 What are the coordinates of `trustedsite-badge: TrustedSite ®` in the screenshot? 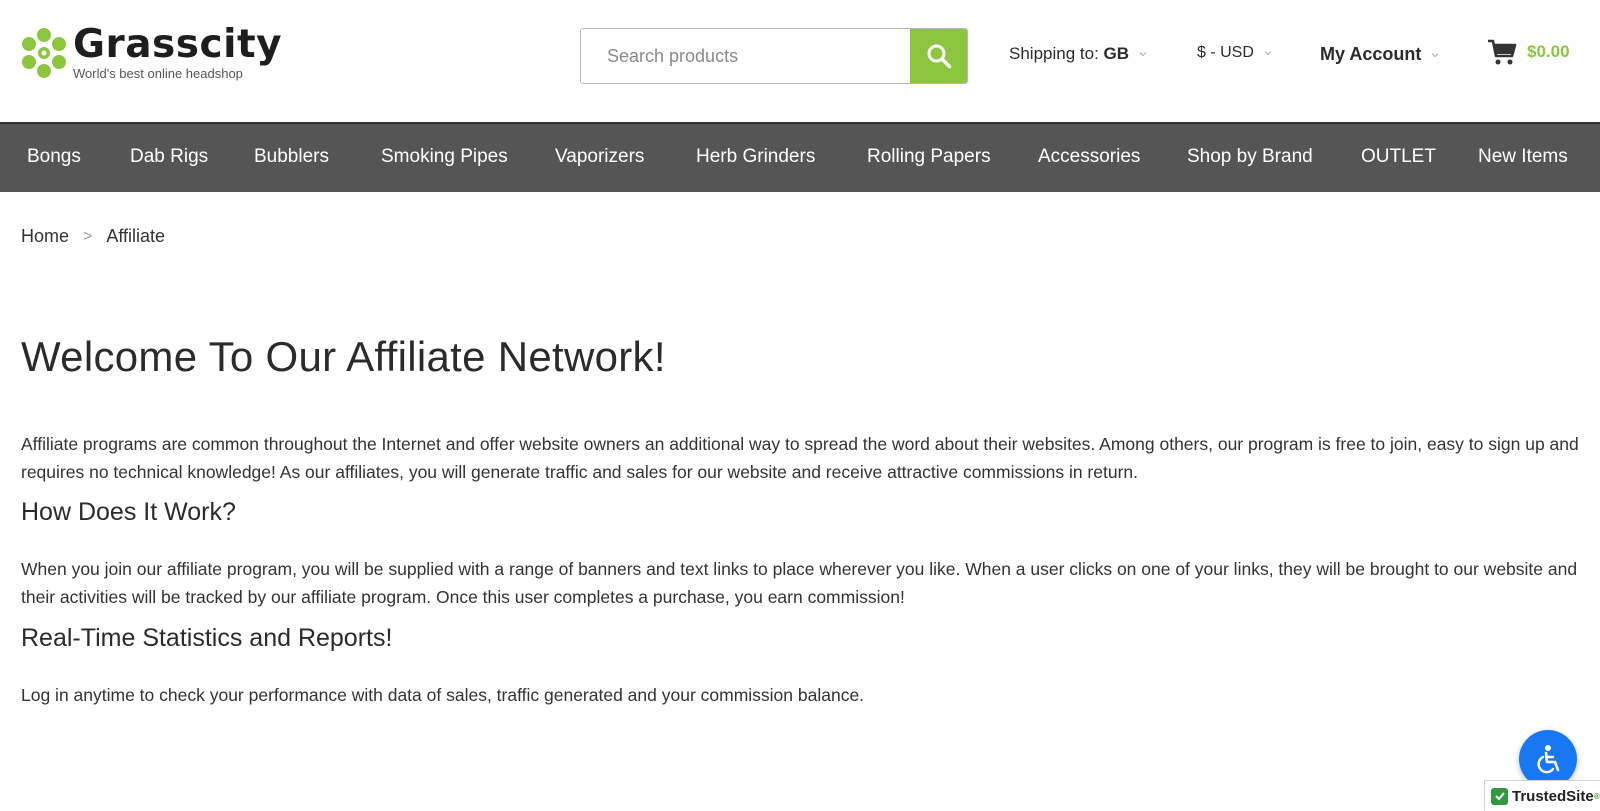 It's located at (1542, 795).